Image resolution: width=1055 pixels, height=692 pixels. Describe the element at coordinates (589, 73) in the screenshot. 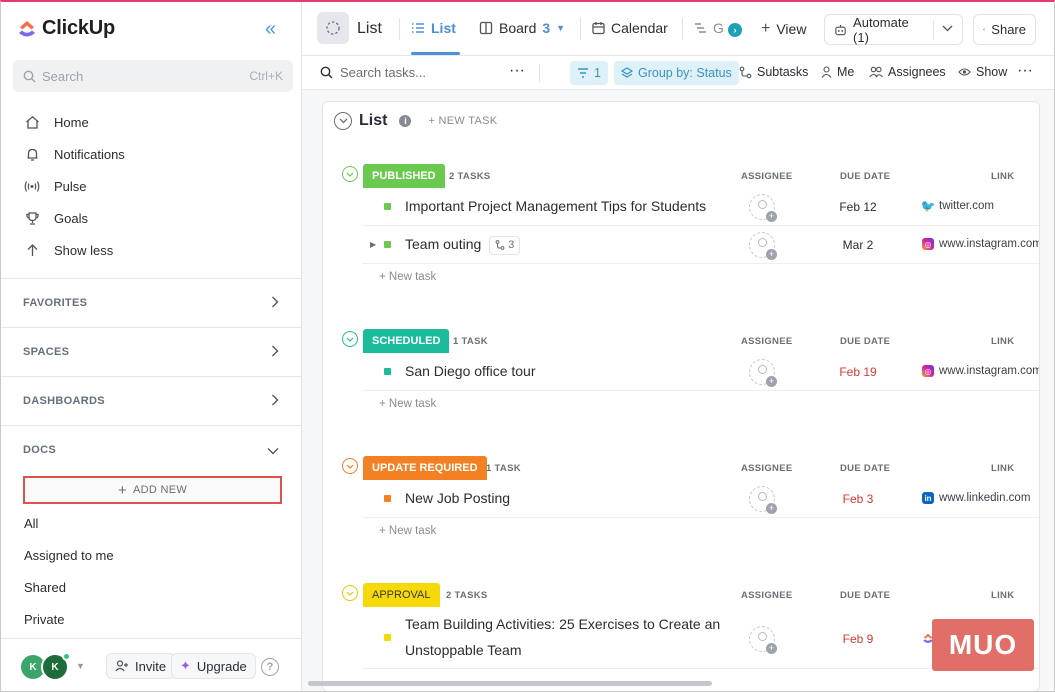

I see `filter-button: 1` at that location.